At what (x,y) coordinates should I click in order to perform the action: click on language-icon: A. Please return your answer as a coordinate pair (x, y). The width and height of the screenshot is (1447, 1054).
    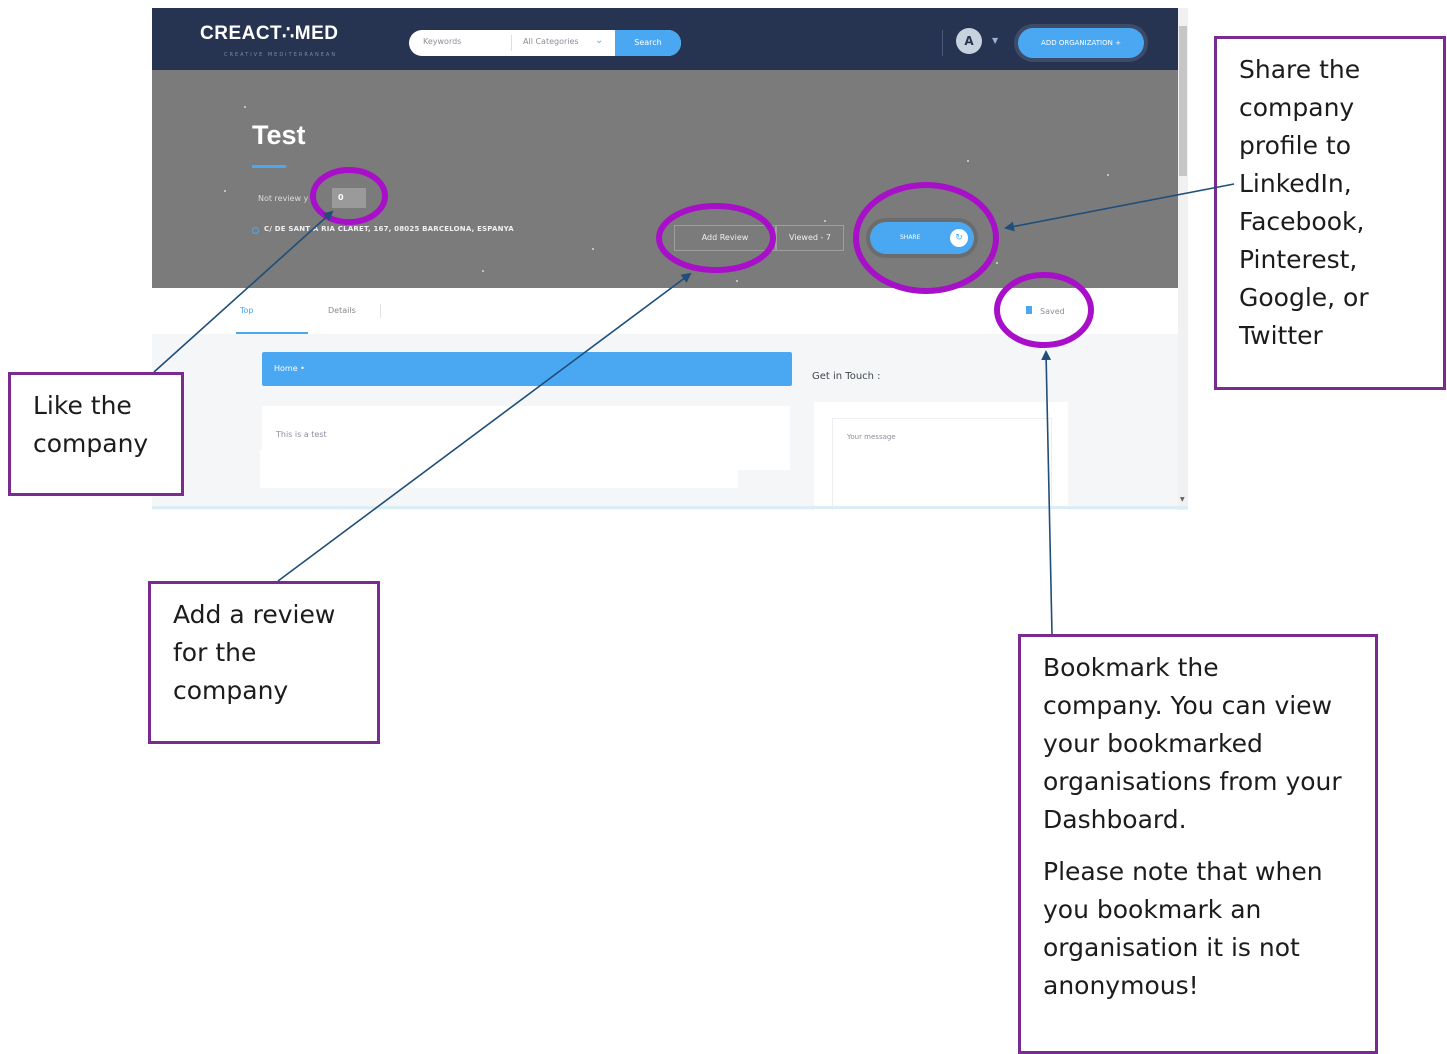
    Looking at the image, I should click on (969, 41).